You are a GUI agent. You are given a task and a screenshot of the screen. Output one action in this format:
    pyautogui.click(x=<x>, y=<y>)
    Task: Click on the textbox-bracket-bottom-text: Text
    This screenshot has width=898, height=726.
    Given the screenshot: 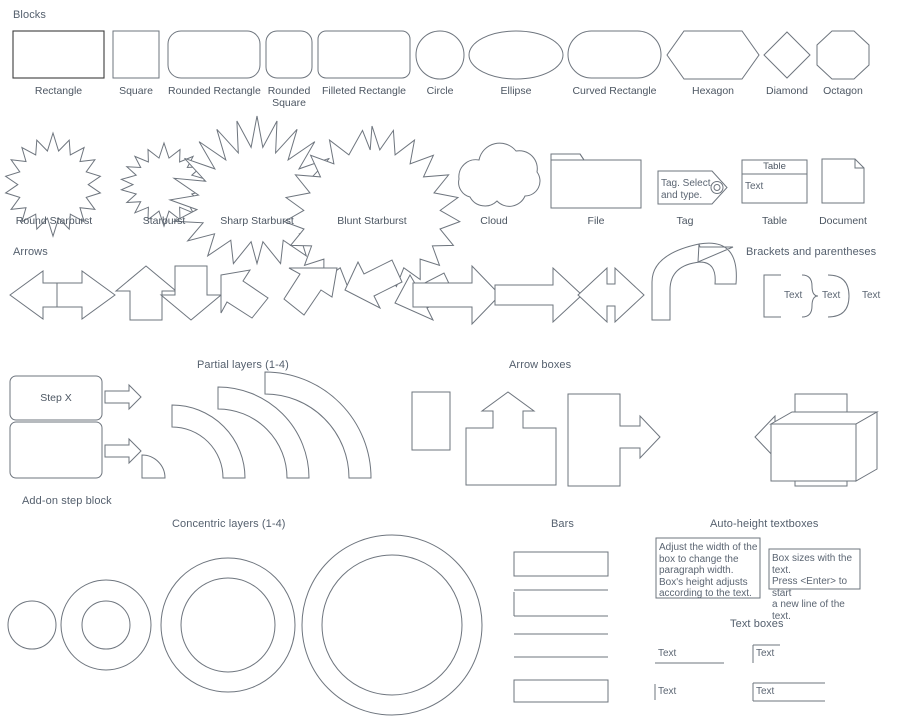 What is the action you would take?
    pyautogui.click(x=765, y=692)
    